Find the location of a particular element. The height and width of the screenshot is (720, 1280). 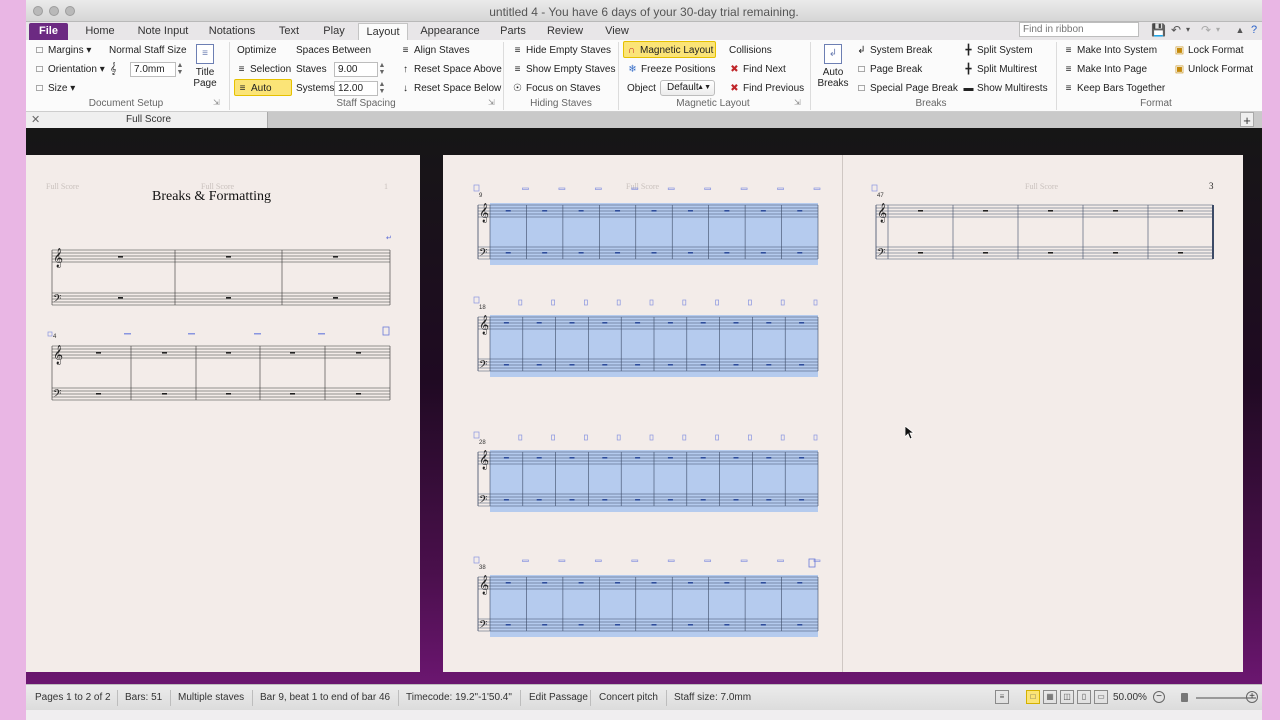

tab-notations: Notations is located at coordinates (232, 31).